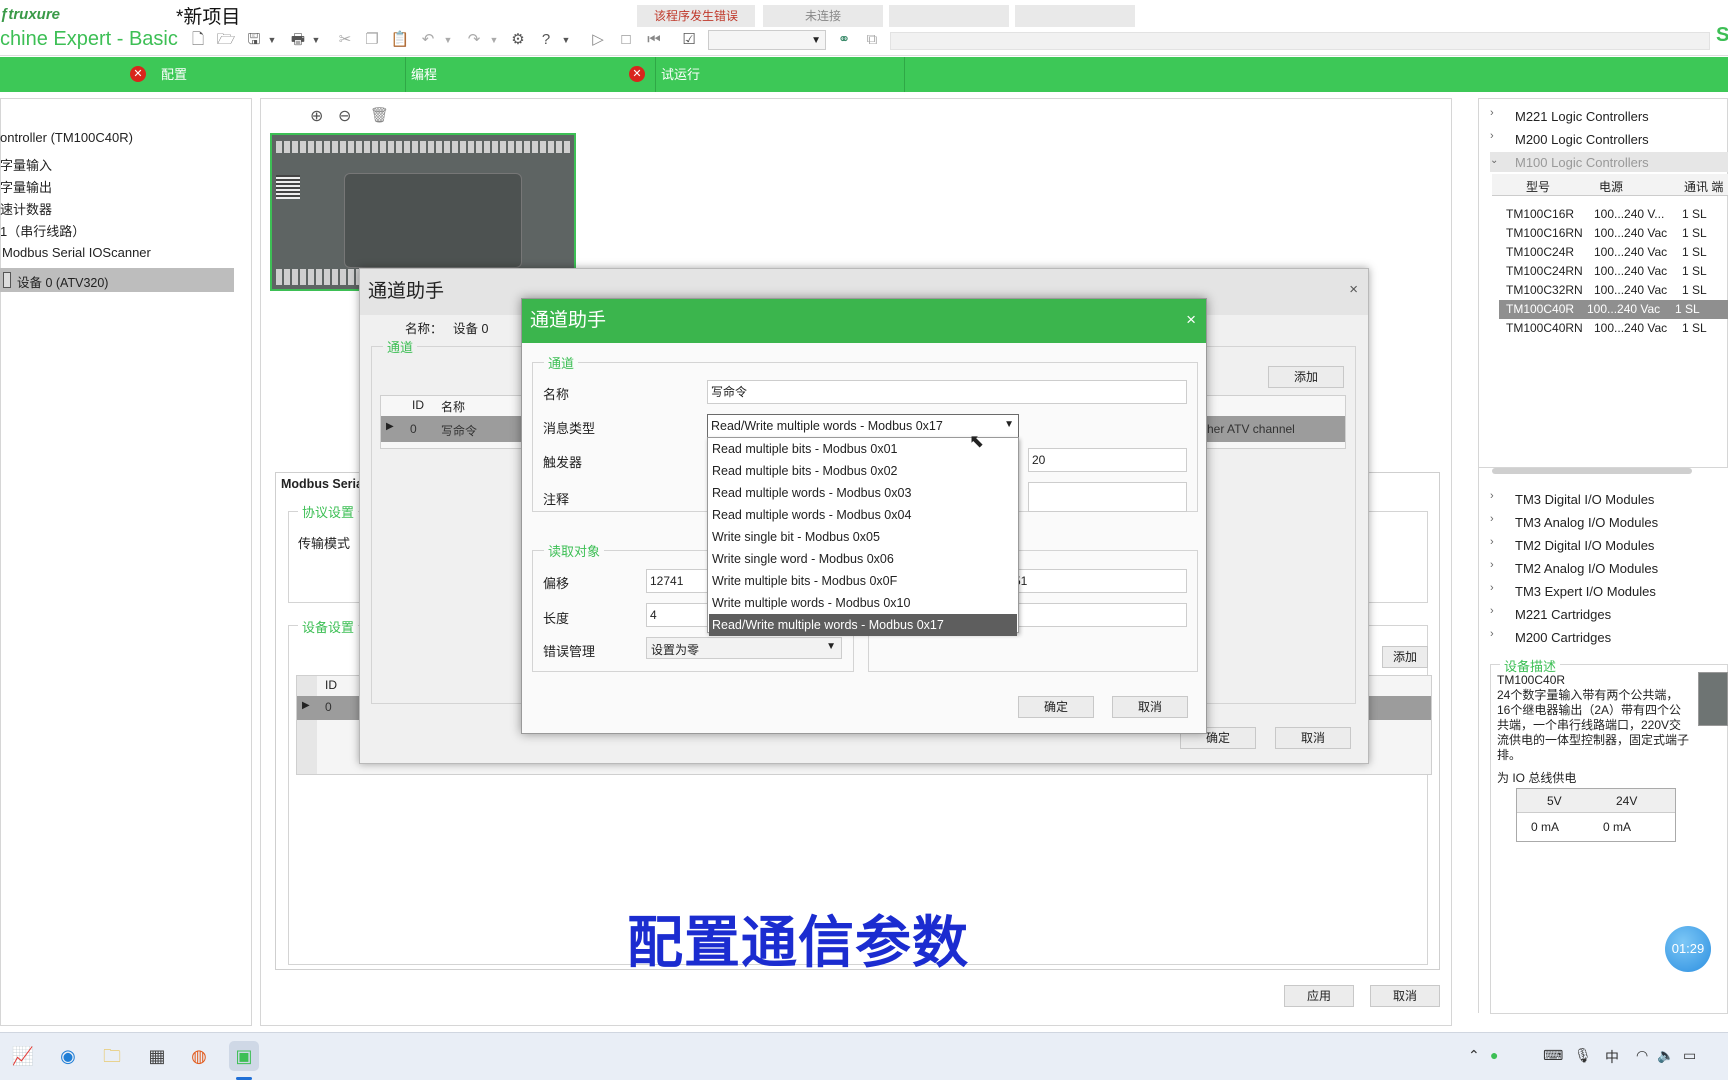  What do you see at coordinates (400, 40) in the screenshot?
I see `paste-icon: 📋` at bounding box center [400, 40].